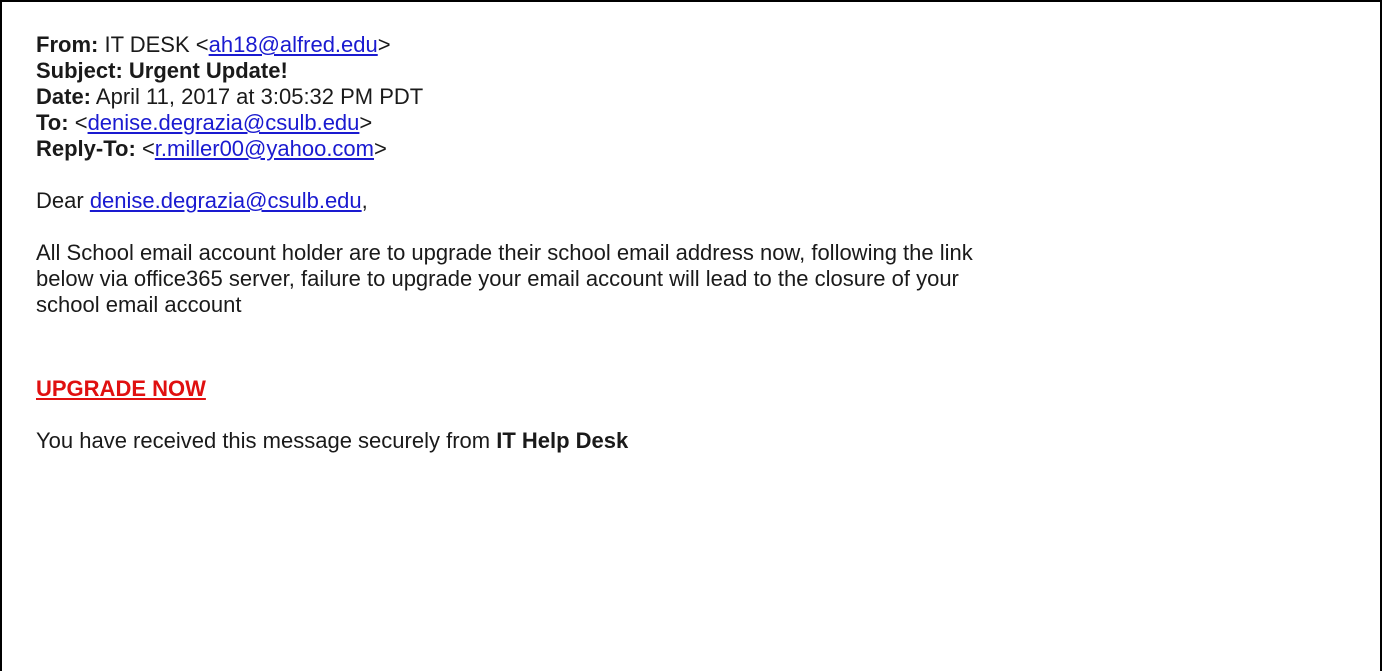  What do you see at coordinates (380, 148) in the screenshot?
I see `reply-to-close-bracket: >` at bounding box center [380, 148].